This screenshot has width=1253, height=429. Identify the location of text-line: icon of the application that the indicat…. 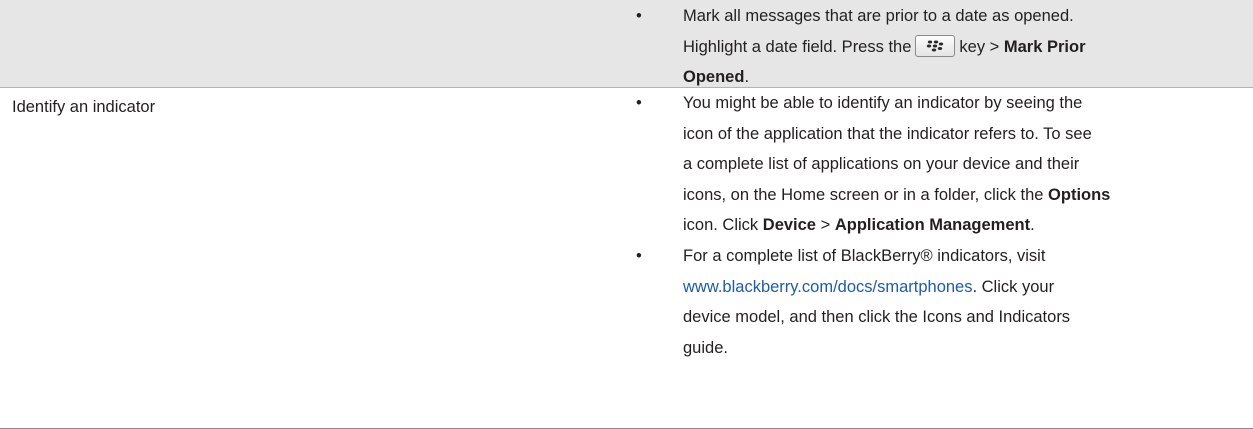
(887, 133).